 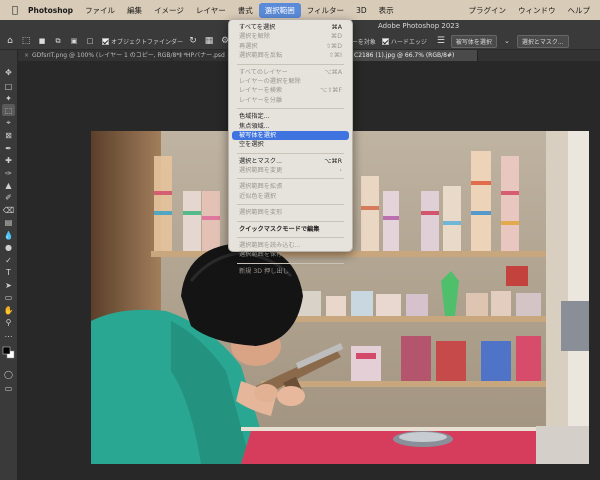 I want to click on marquee-tool-icon: □, so click(x=8, y=86).